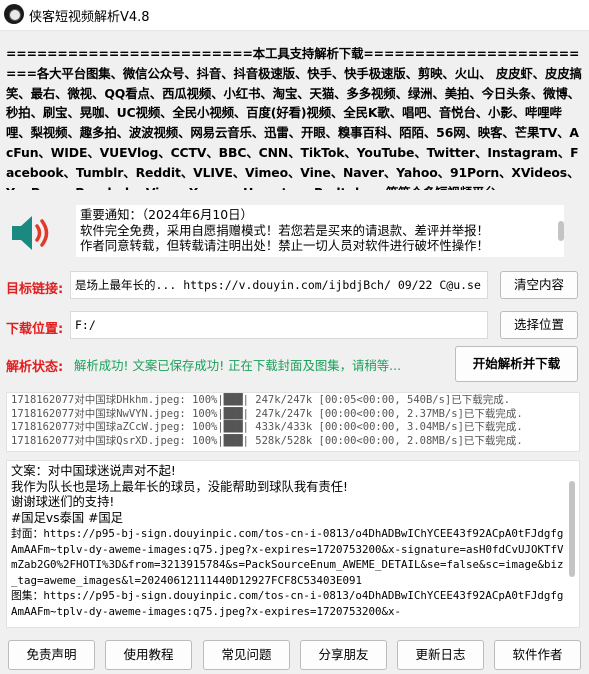 This screenshot has width=589, height=674. What do you see at coordinates (572, 529) in the screenshot?
I see `result-scrollbar` at bounding box center [572, 529].